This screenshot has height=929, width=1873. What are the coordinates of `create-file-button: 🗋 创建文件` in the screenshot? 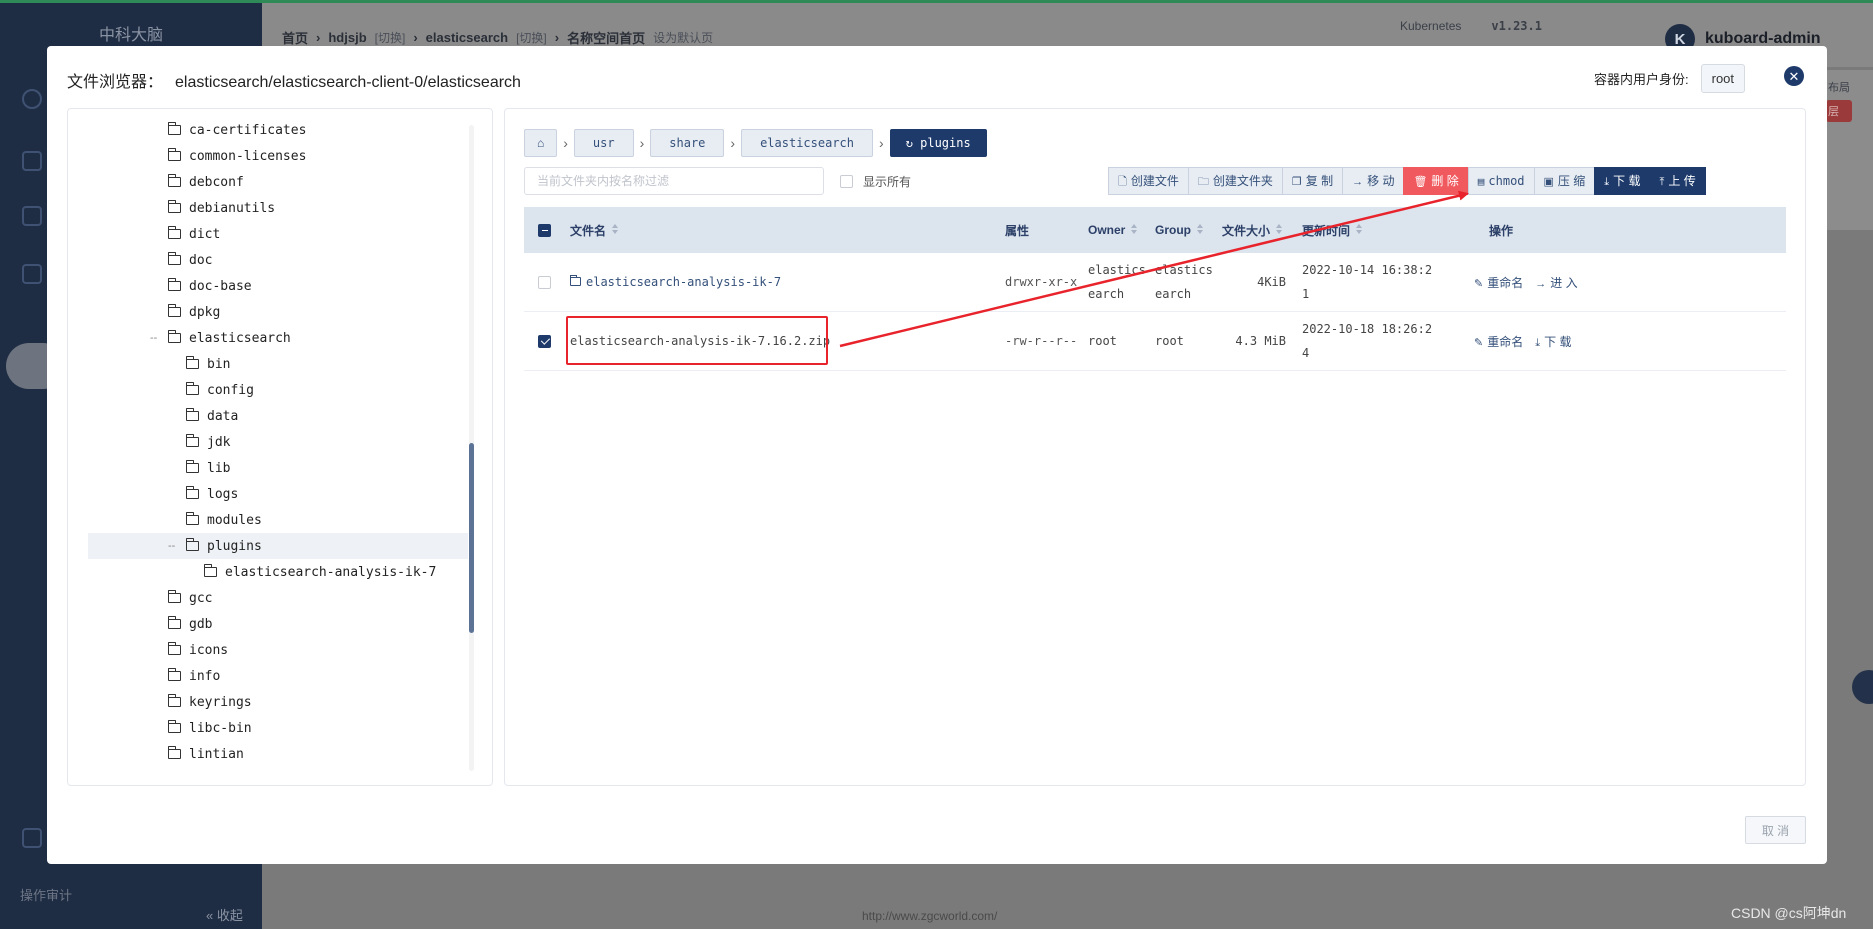 It's located at (1148, 181).